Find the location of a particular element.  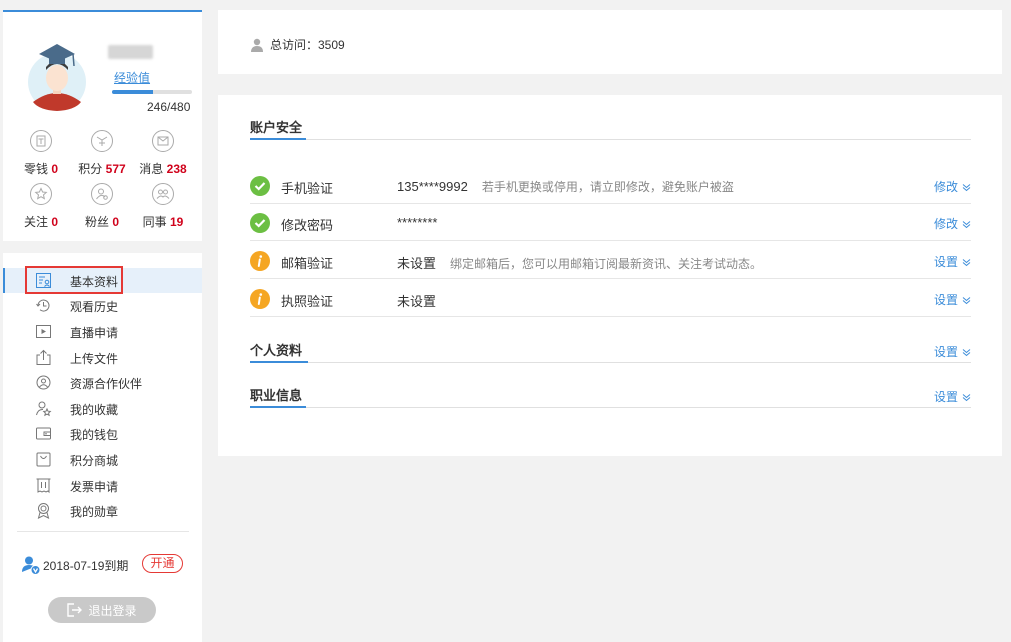

sidebar-item-shop: 积分商城 is located at coordinates (102, 459).